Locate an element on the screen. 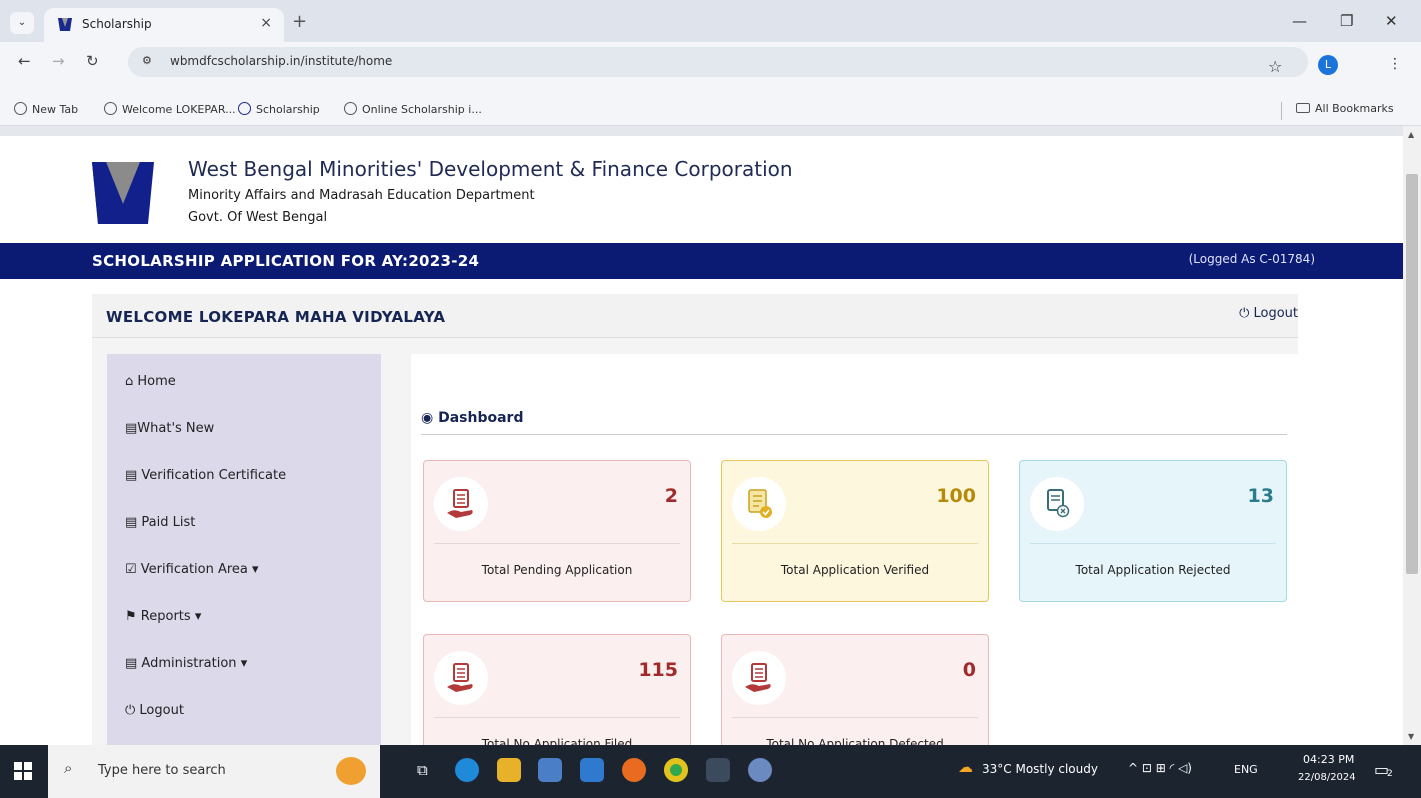  browser-tab-bar: ⌄ Scholarship × + — ❐ ✕ is located at coordinates (710, 21).